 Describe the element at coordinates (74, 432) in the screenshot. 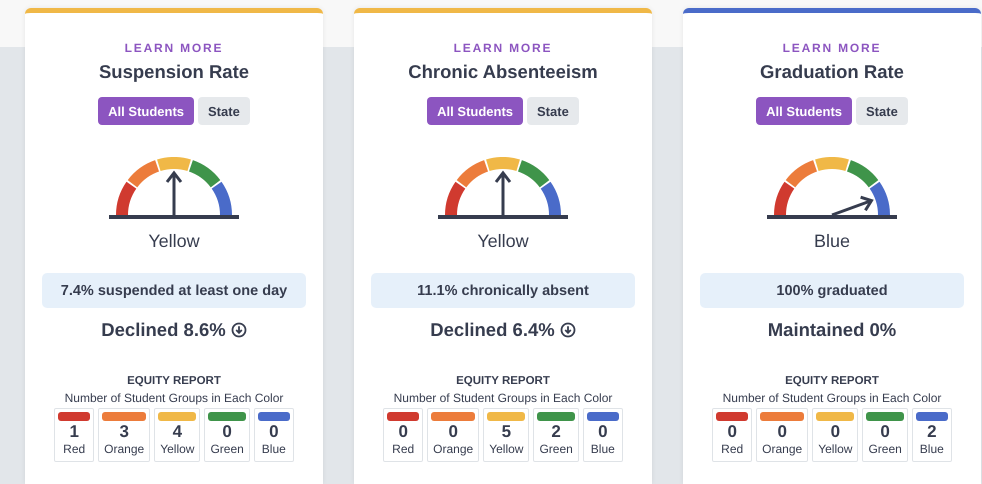

I see `group-count: 1` at that location.